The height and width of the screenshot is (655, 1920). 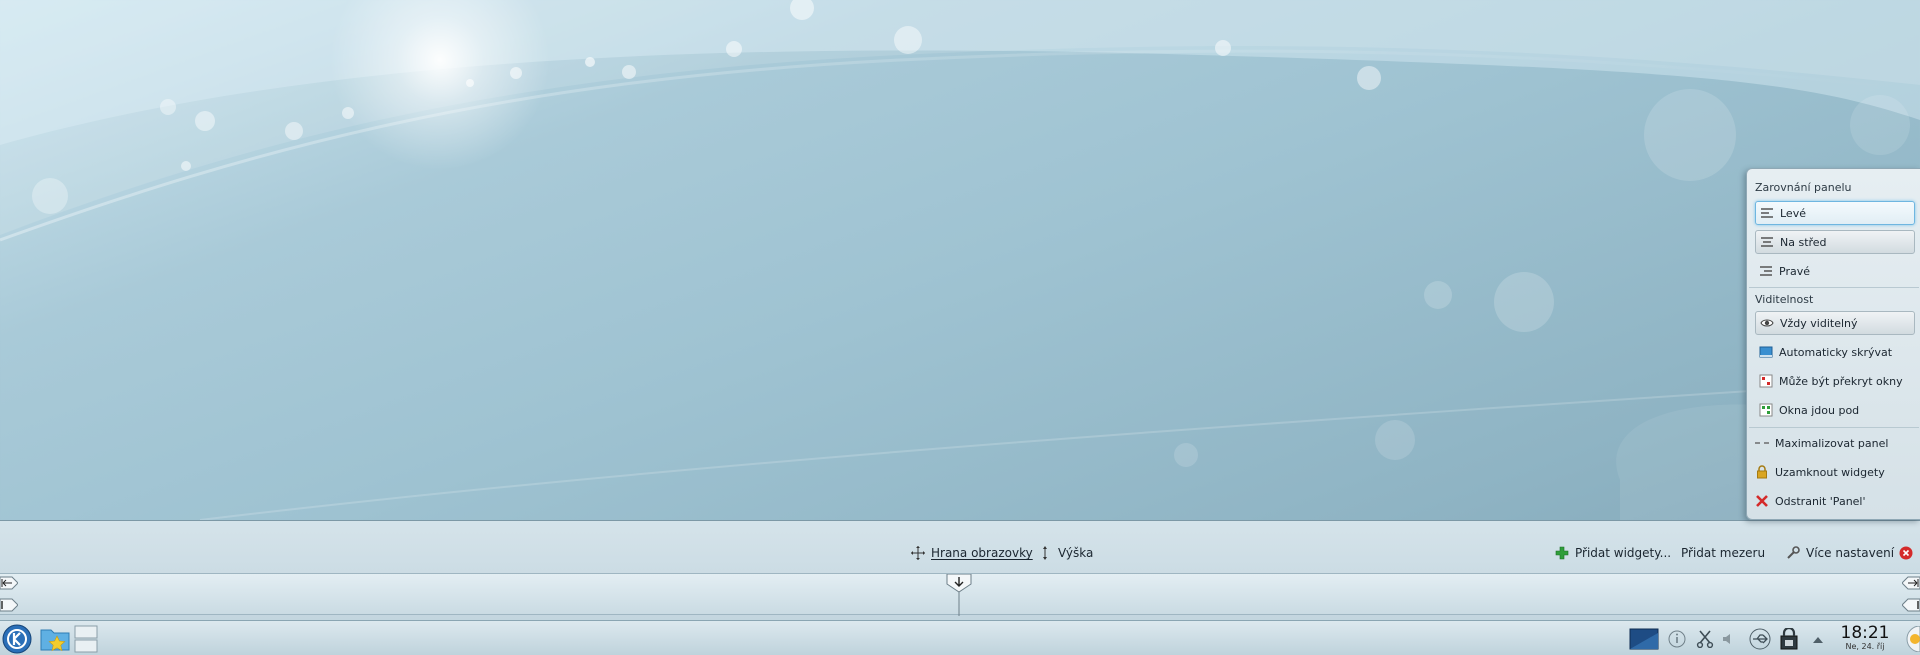 I want to click on remove-panel-label: Odstranit 'Panel', so click(x=1820, y=501).